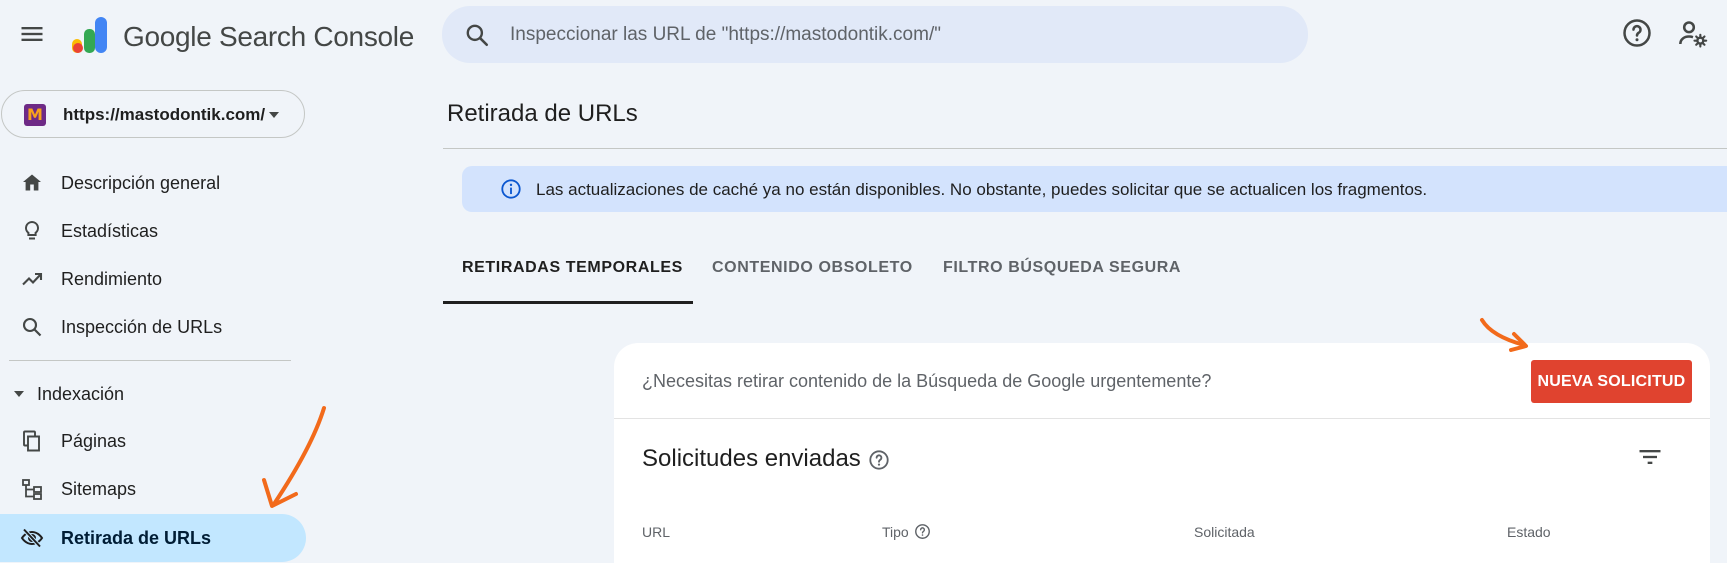 Image resolution: width=1727 pixels, height=563 pixels. I want to click on sidebar-item-insights: Estadísticas, so click(153, 231).